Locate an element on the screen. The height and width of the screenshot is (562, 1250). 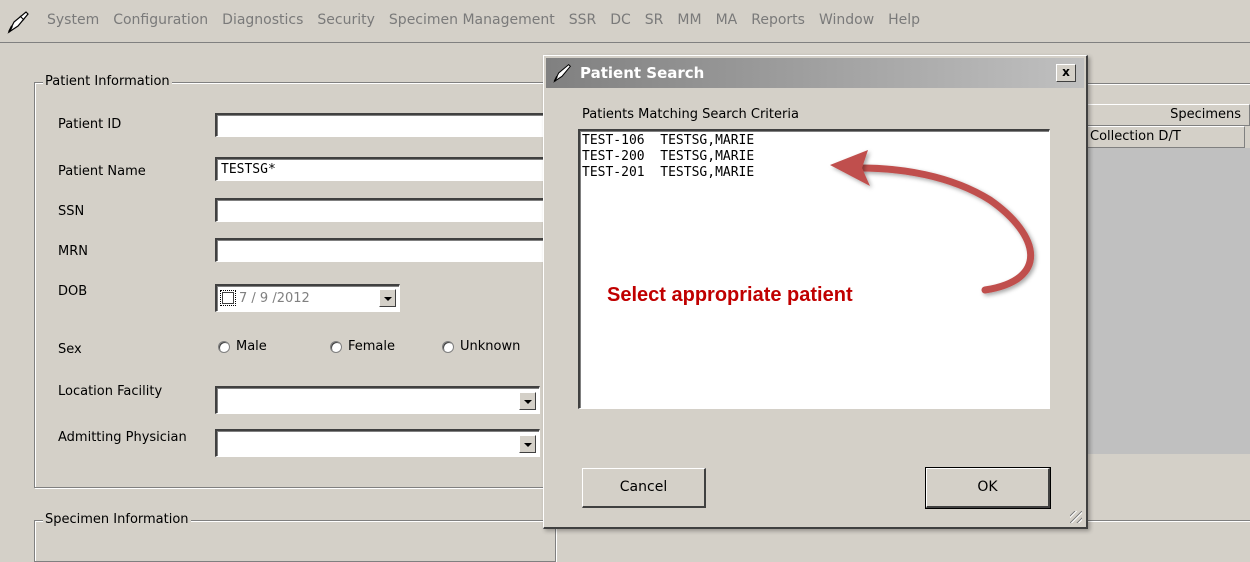
menu-ma: MA is located at coordinates (727, 20).